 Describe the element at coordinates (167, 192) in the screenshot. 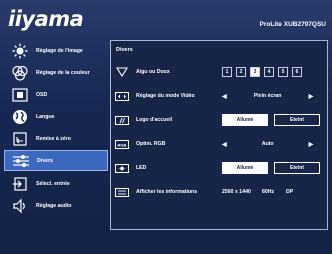

I see `info-label: Afficher les informations` at that location.